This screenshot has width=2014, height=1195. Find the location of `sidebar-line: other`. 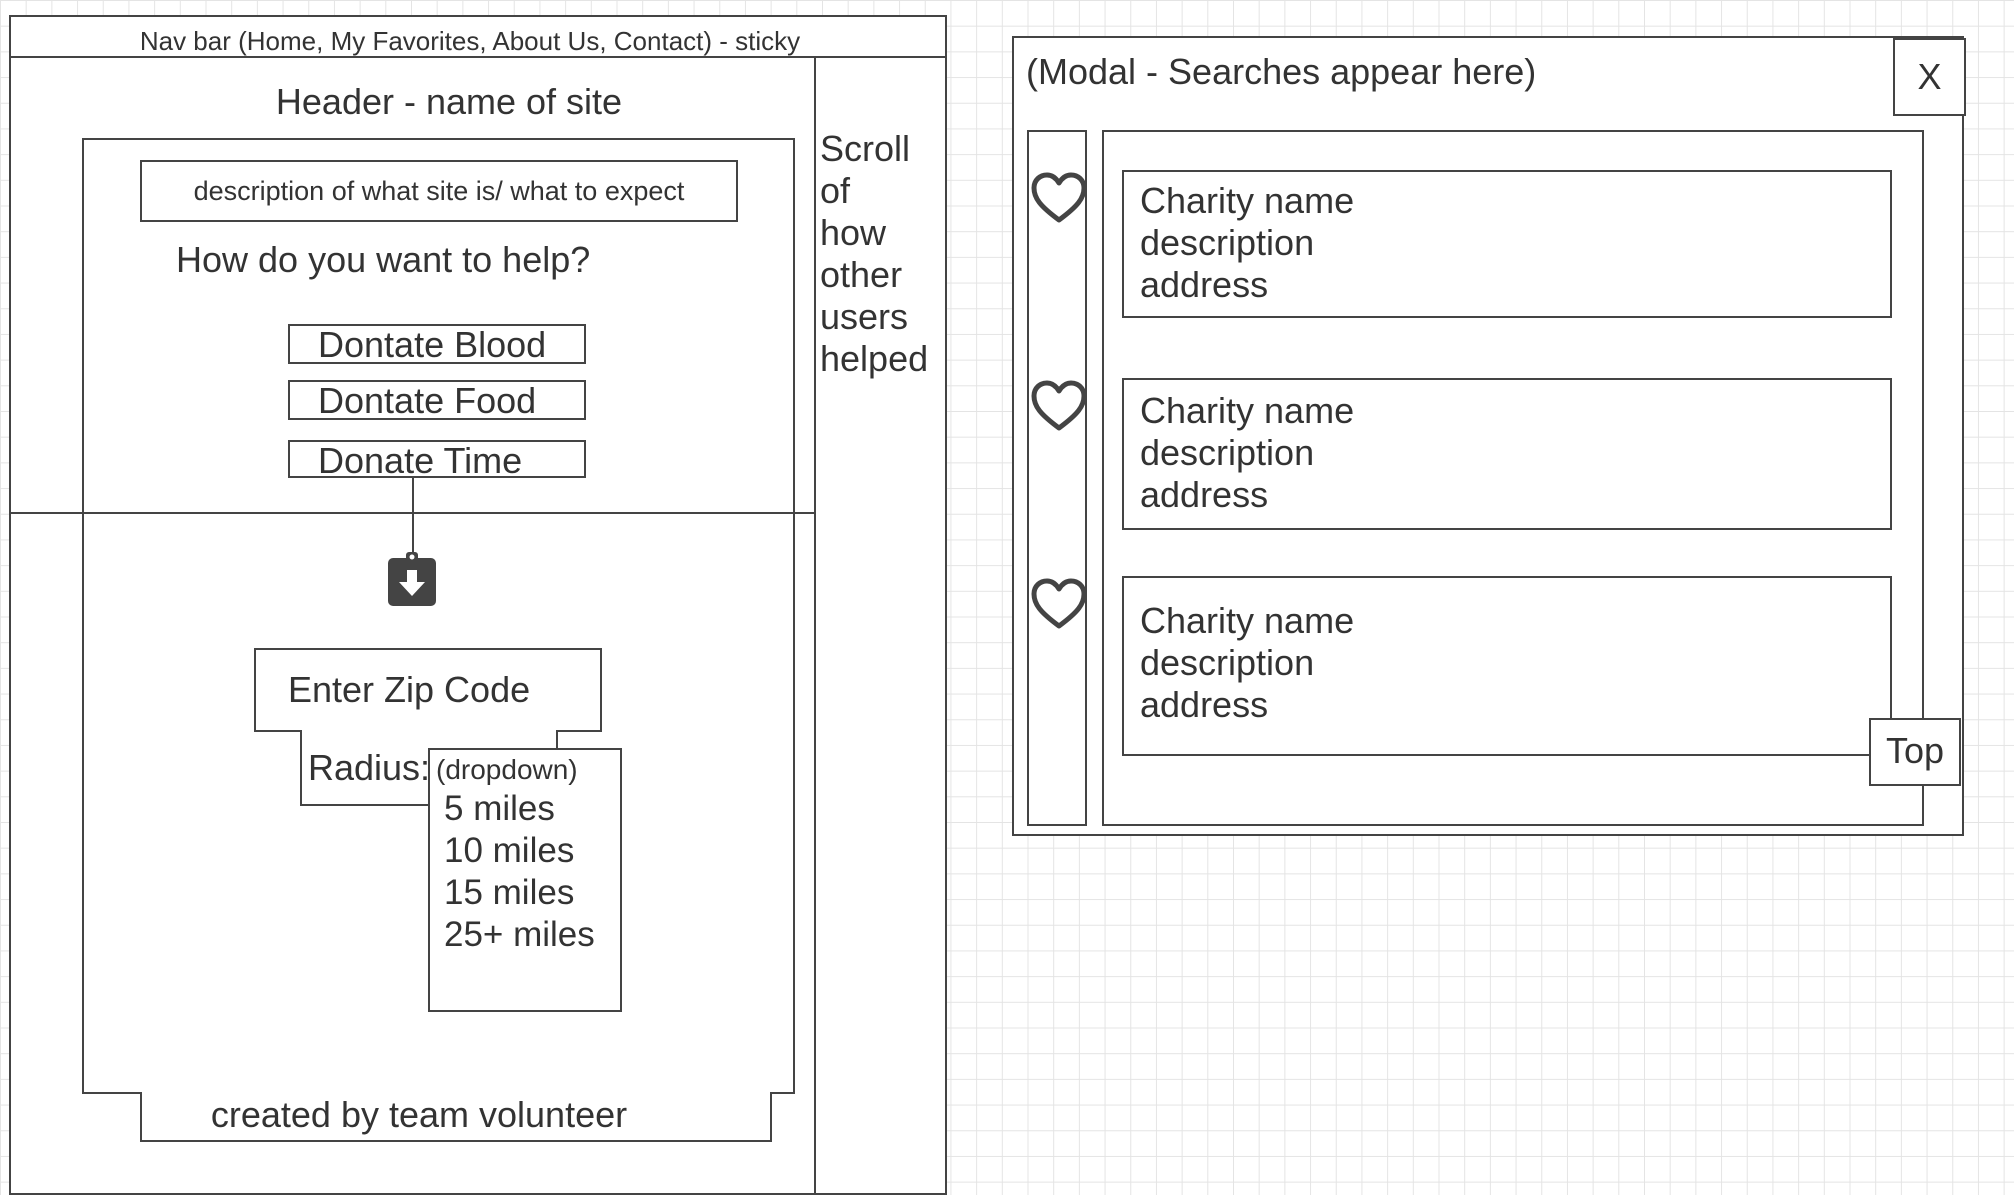

sidebar-line: other is located at coordinates (861, 274).